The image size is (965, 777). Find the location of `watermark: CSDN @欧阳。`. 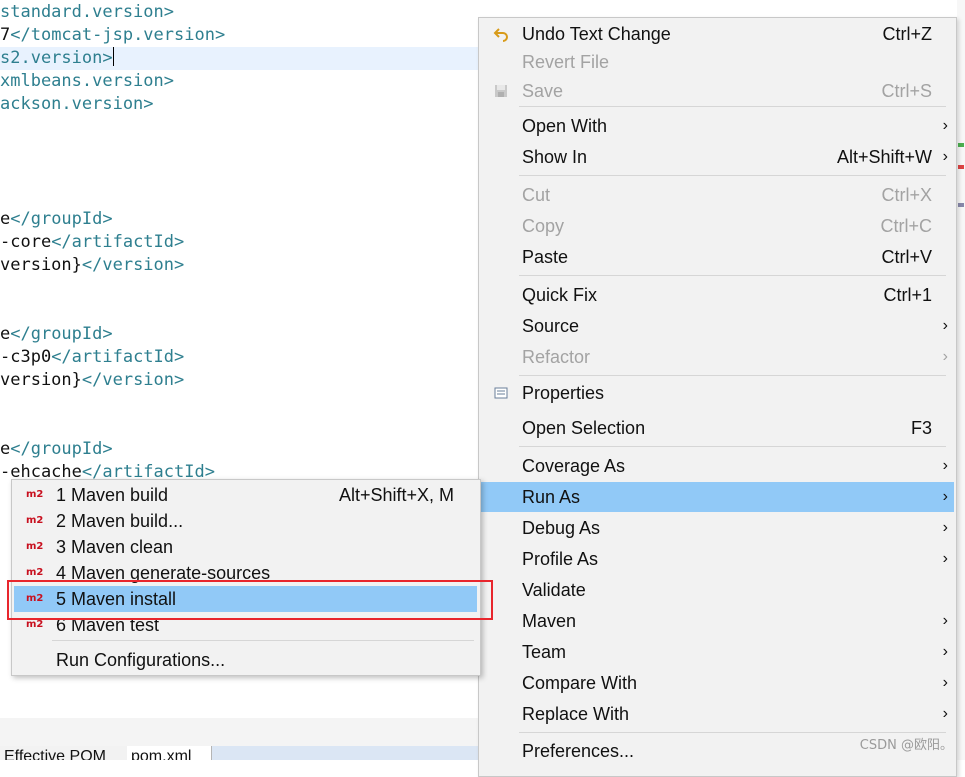

watermark: CSDN @欧阳。 is located at coordinates (906, 745).